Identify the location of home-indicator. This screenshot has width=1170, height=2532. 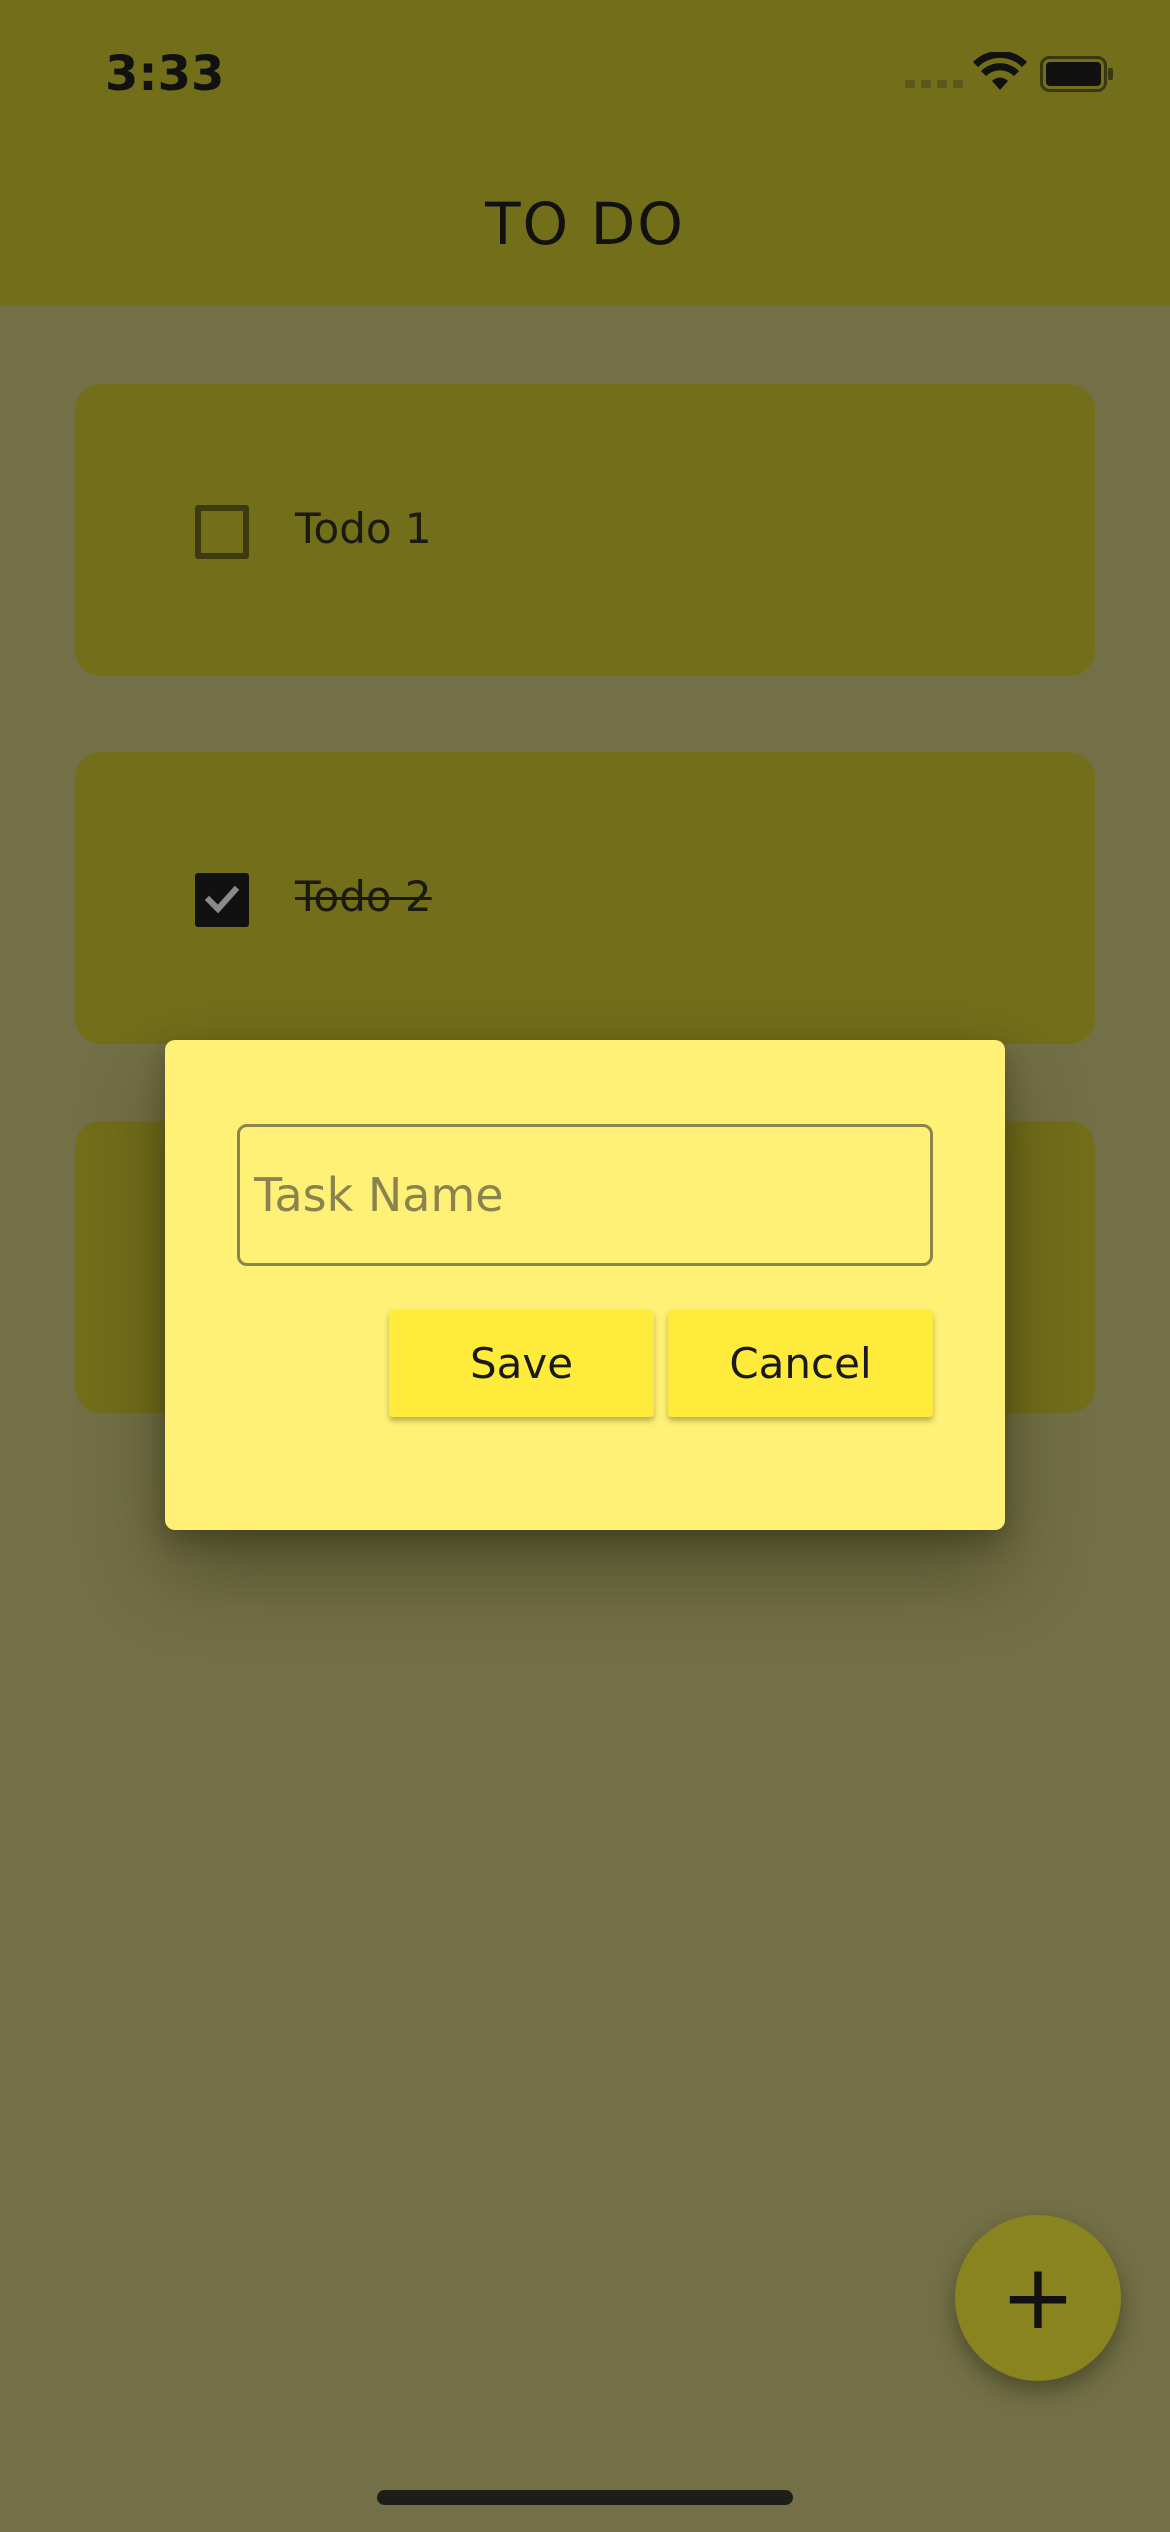
(585, 2497).